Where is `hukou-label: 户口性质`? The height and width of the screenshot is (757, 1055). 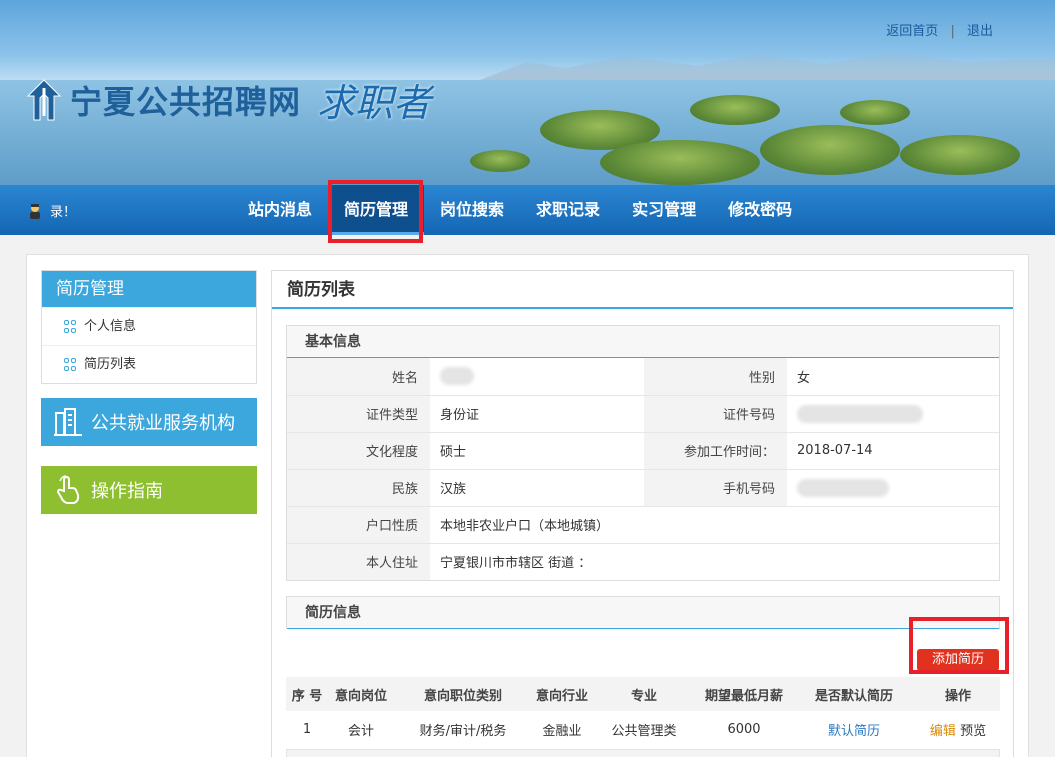
hukou-label: 户口性质 is located at coordinates (358, 525).